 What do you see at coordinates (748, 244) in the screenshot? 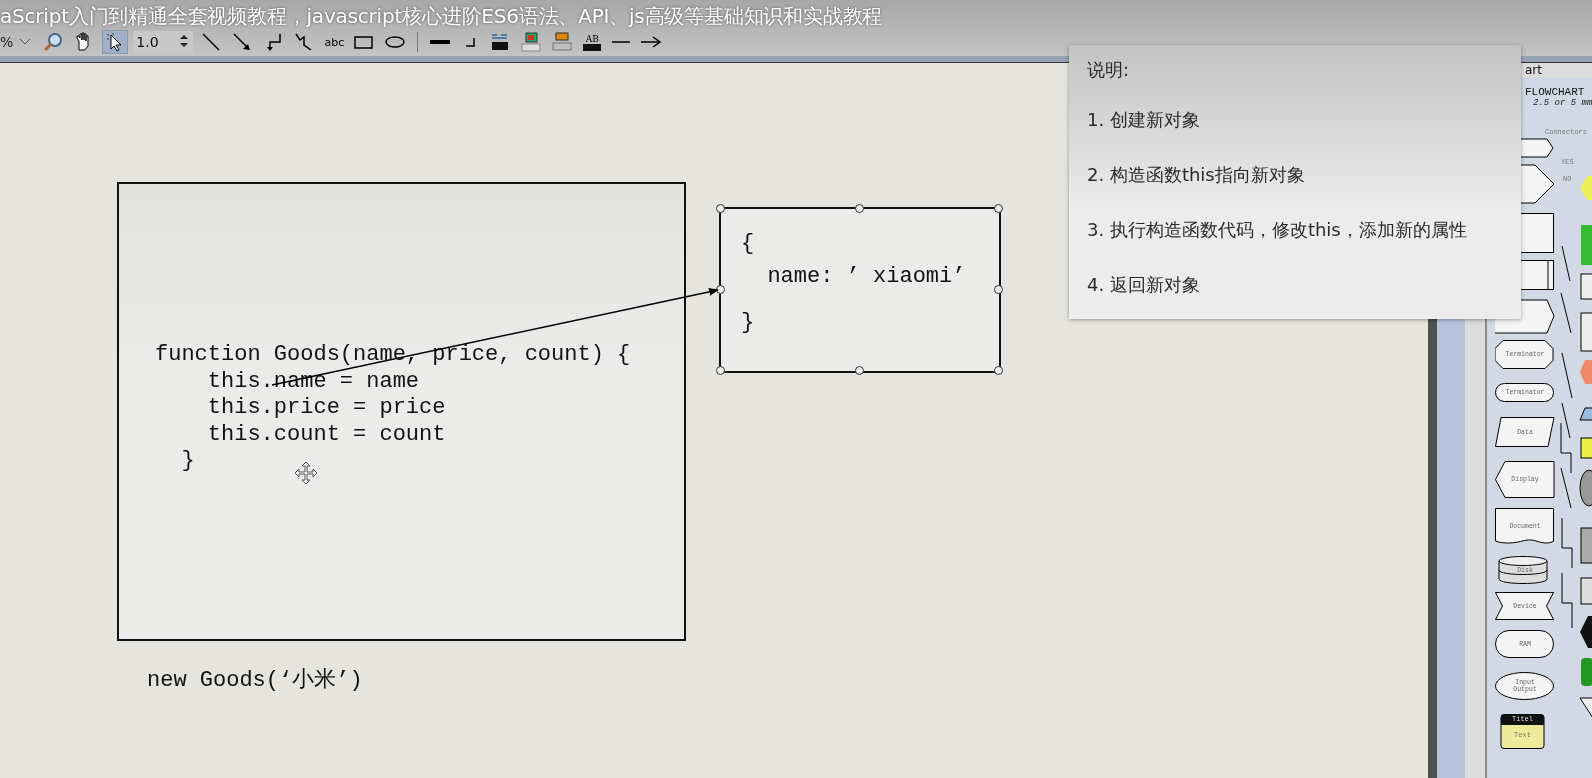
I see `code-line: {` at bounding box center [748, 244].